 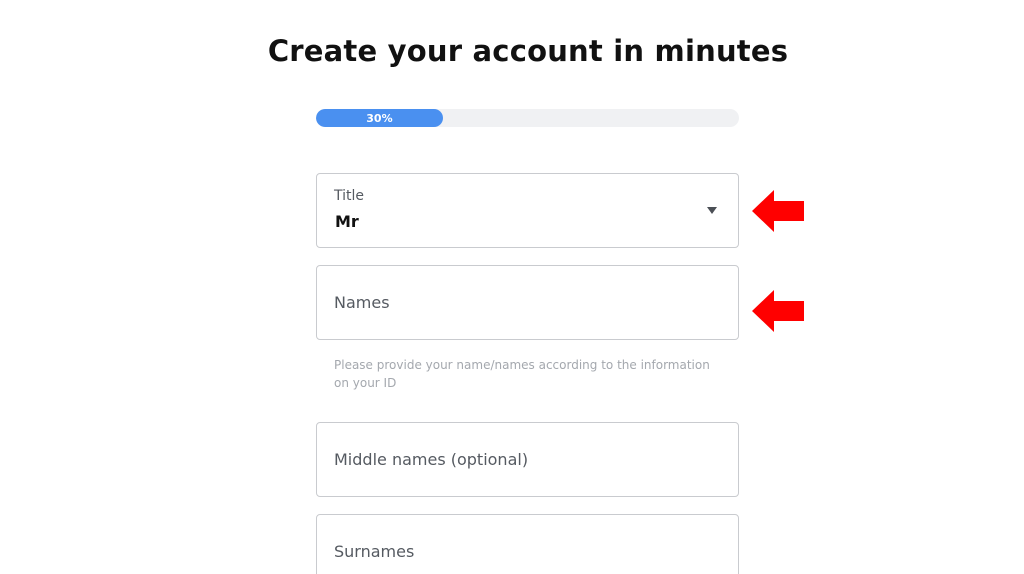 I want to click on surnames-input-placeholder: Surnames, so click(x=374, y=551).